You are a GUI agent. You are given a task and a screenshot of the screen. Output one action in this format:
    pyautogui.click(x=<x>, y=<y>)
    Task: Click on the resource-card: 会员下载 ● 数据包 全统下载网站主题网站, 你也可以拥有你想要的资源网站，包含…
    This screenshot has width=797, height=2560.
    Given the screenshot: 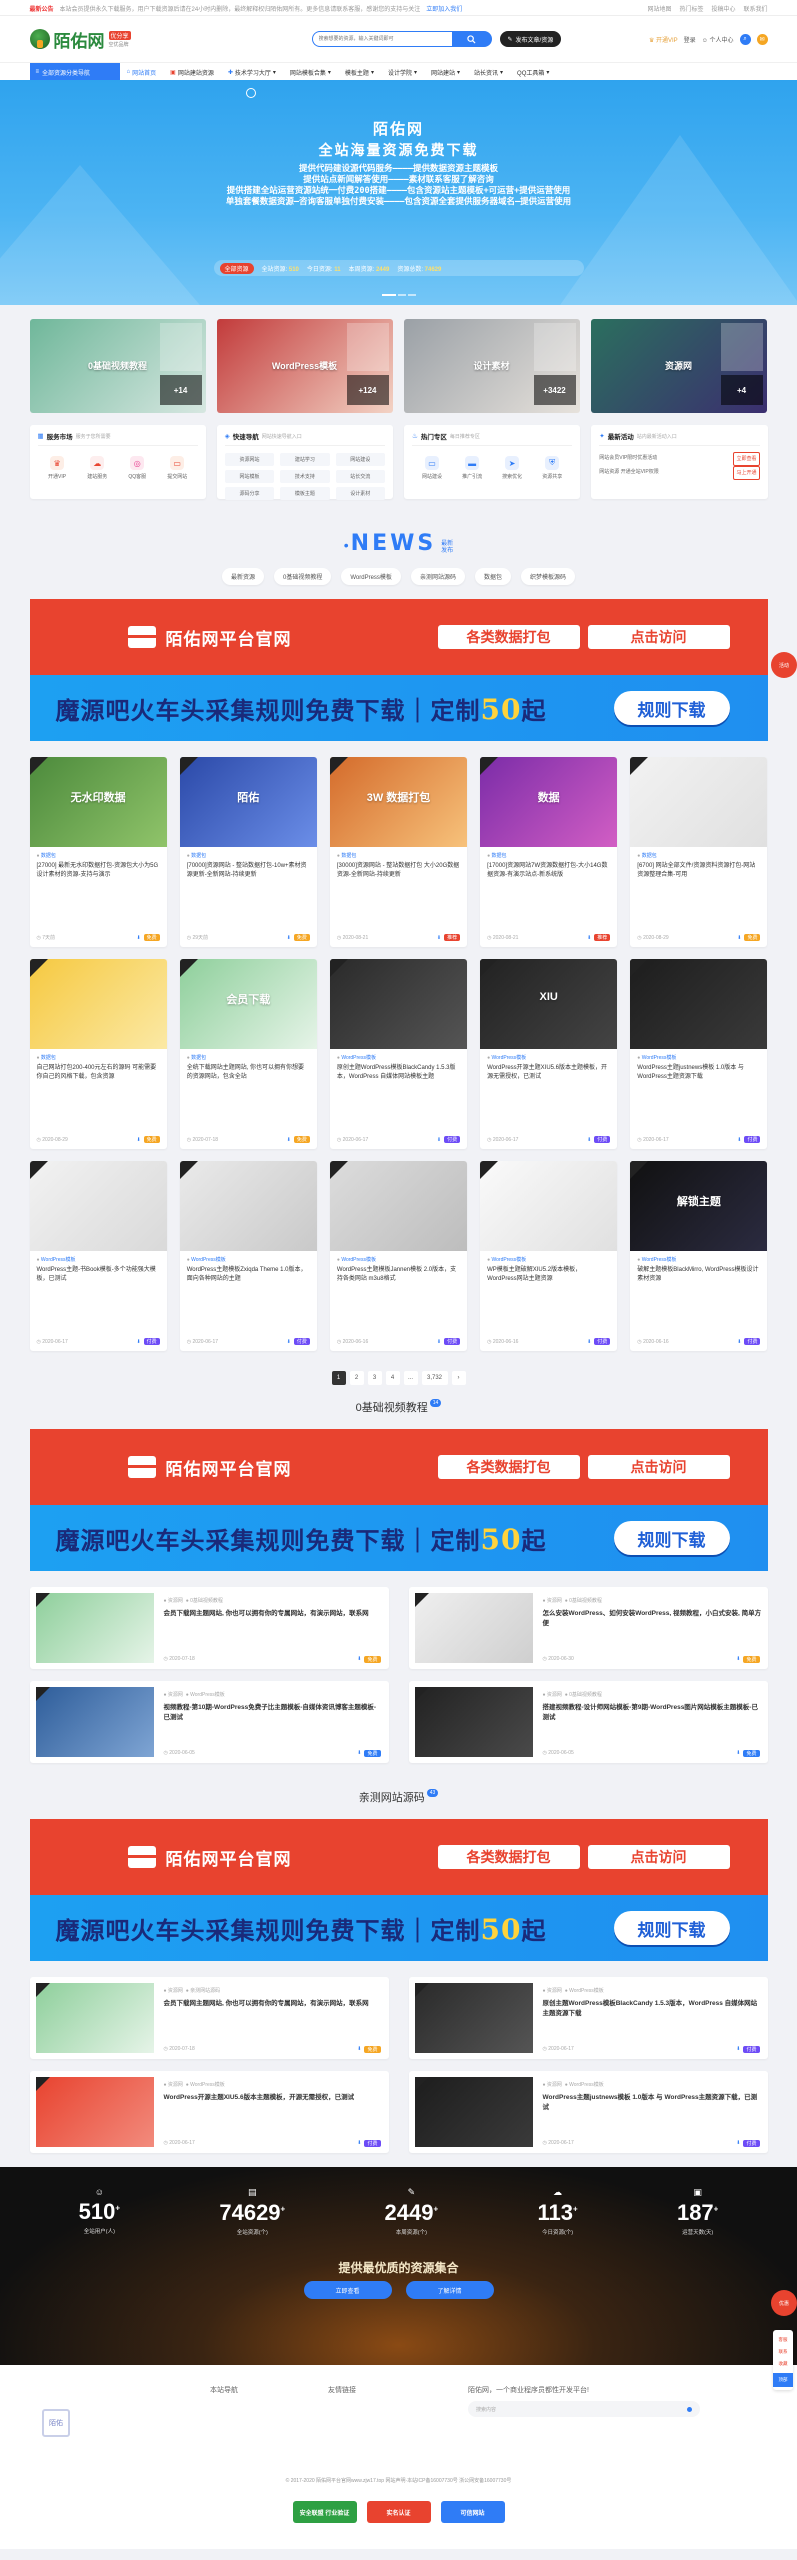 What is the action you would take?
    pyautogui.click(x=248, y=1054)
    